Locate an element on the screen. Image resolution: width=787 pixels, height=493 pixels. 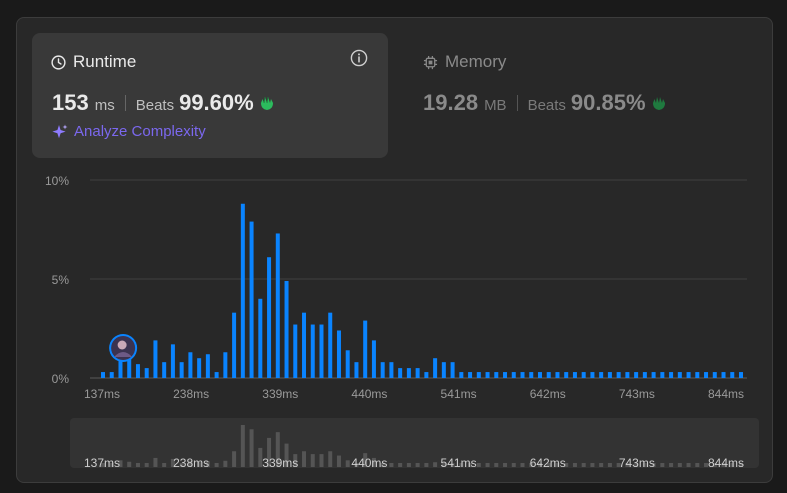
y-tick-label: 0% is located at coordinates (61, 379).